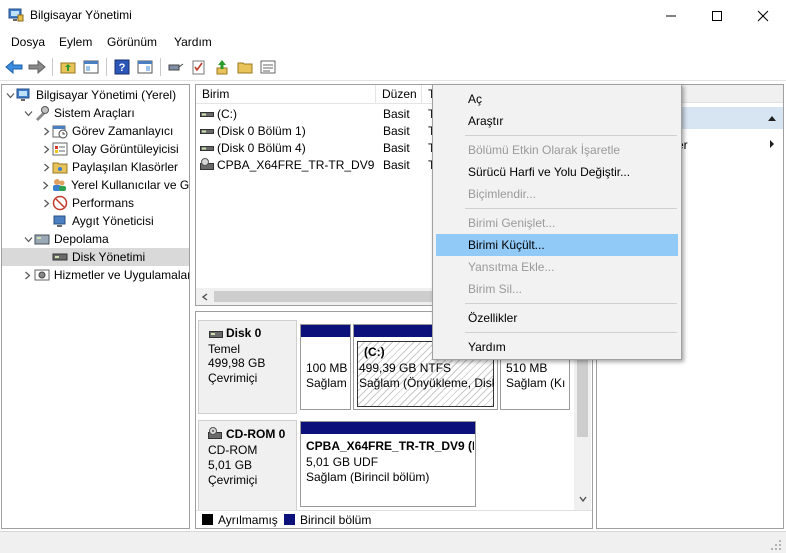 This screenshot has height=553, width=786. I want to click on tree-item: Olay Görüntüleyicisi, so click(95, 149).